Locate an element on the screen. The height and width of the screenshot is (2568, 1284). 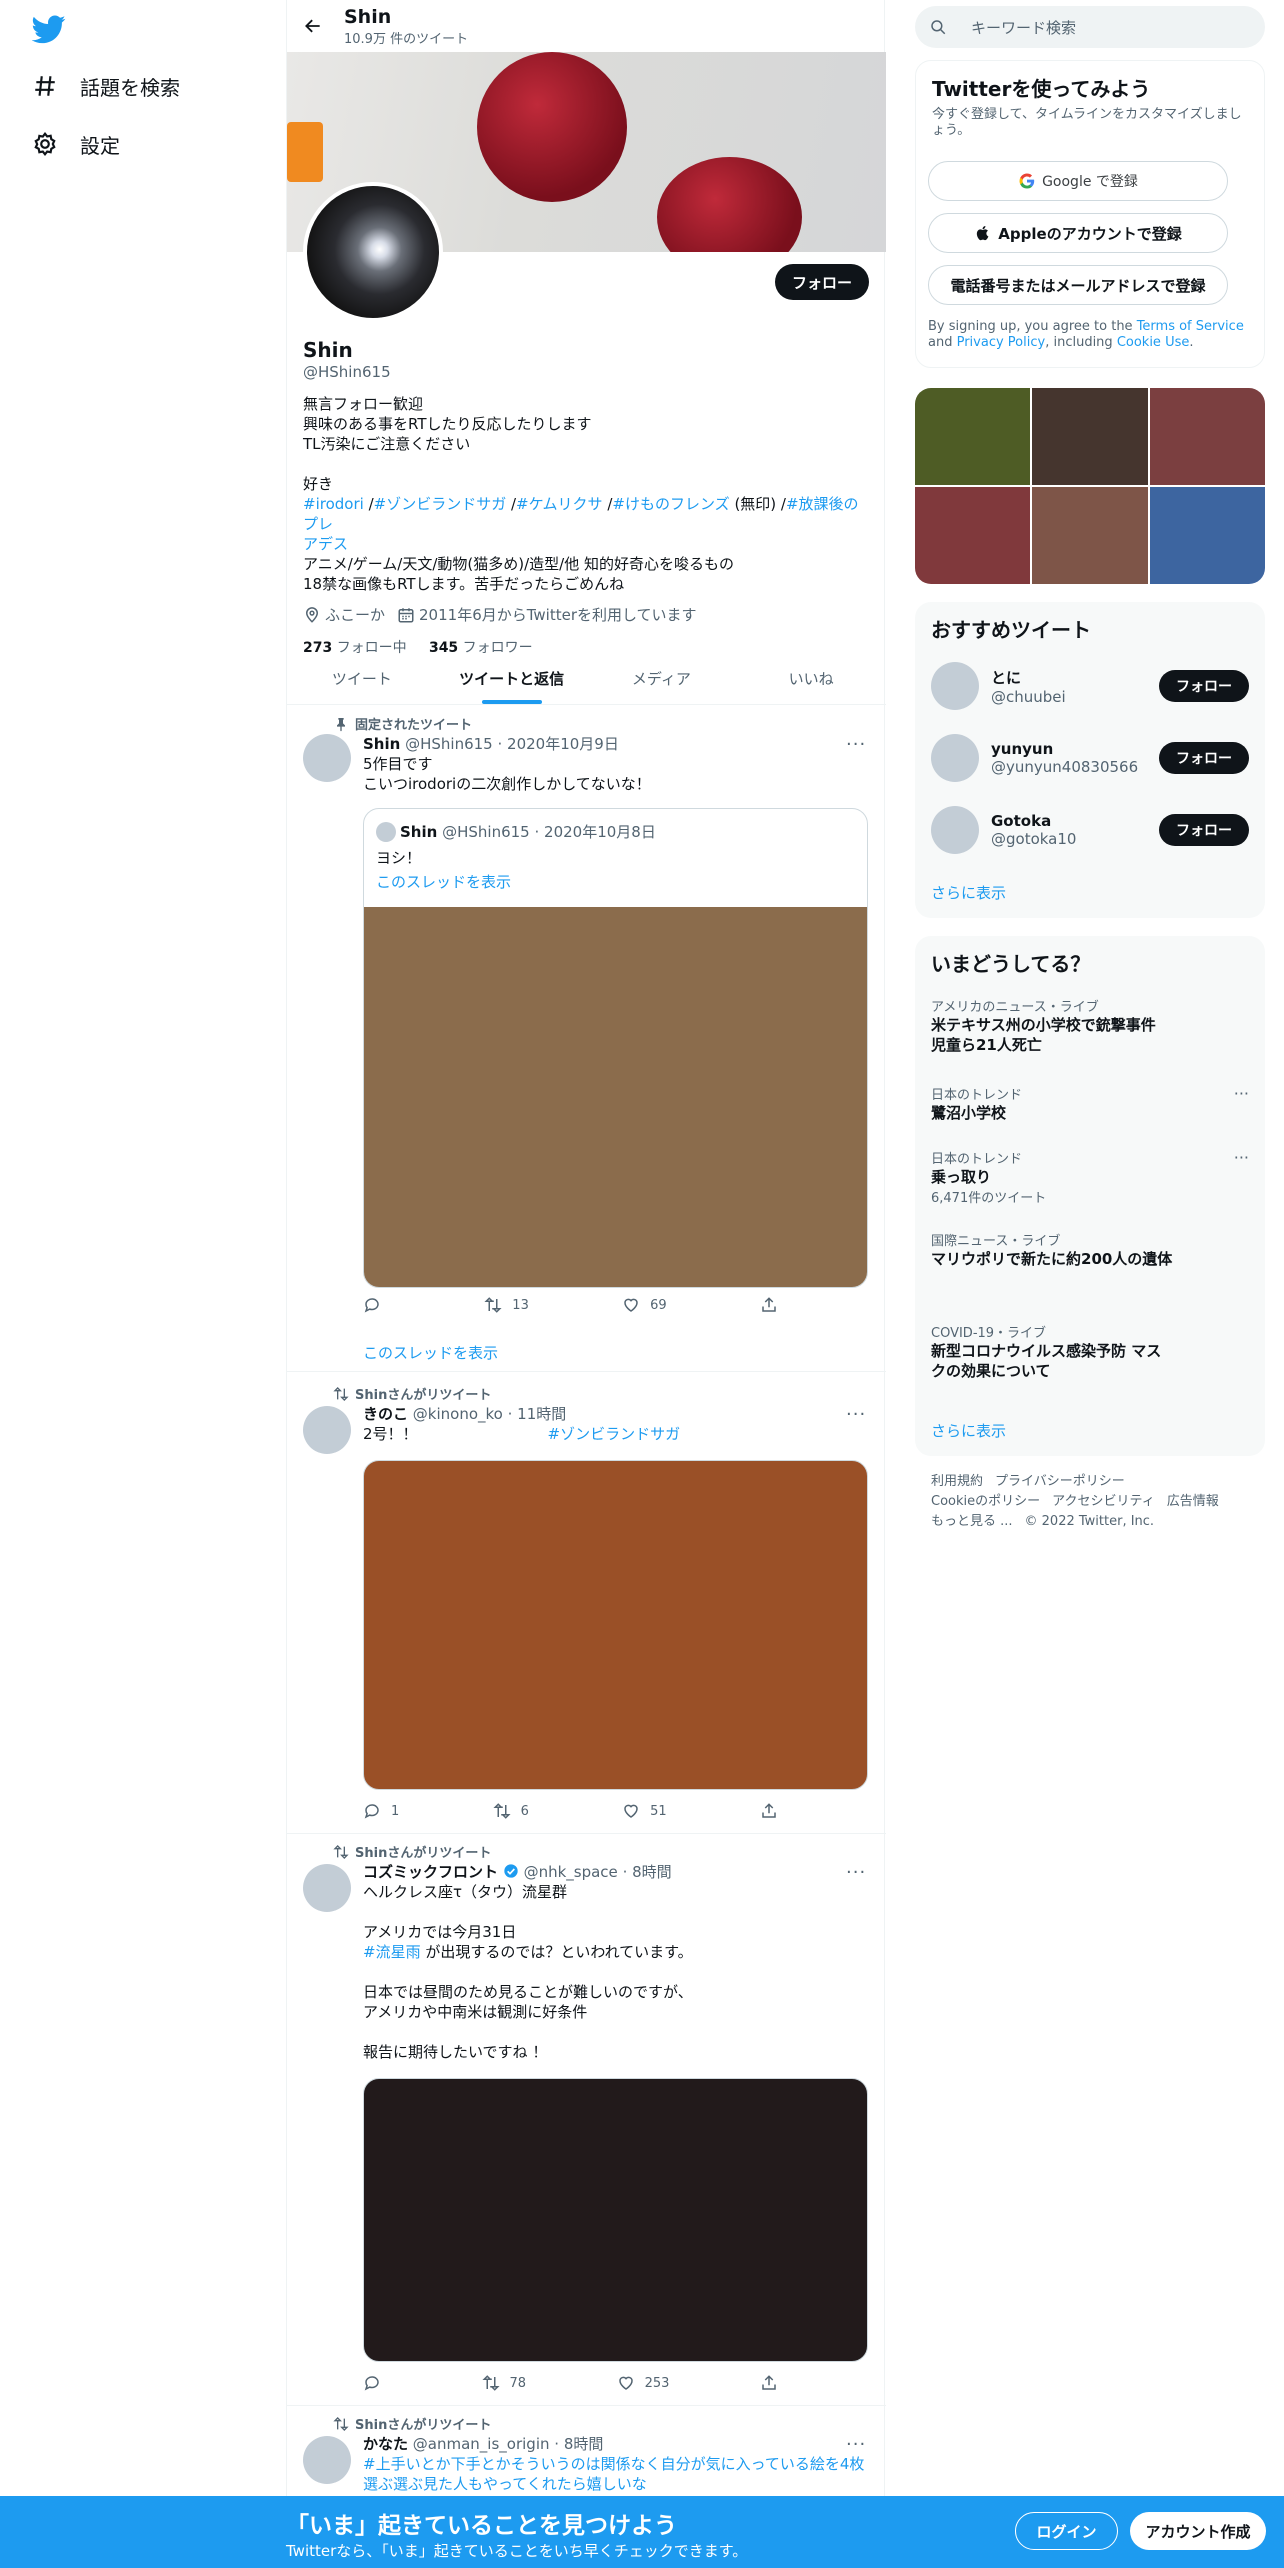
reply-button: 1 is located at coordinates (381, 1811).